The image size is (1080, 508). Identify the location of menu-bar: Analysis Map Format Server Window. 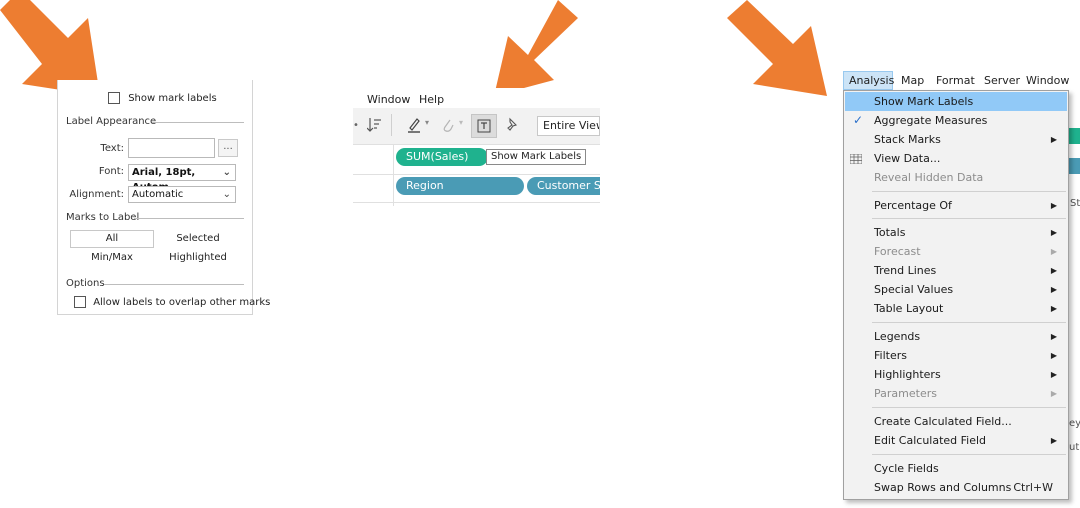
(961, 80).